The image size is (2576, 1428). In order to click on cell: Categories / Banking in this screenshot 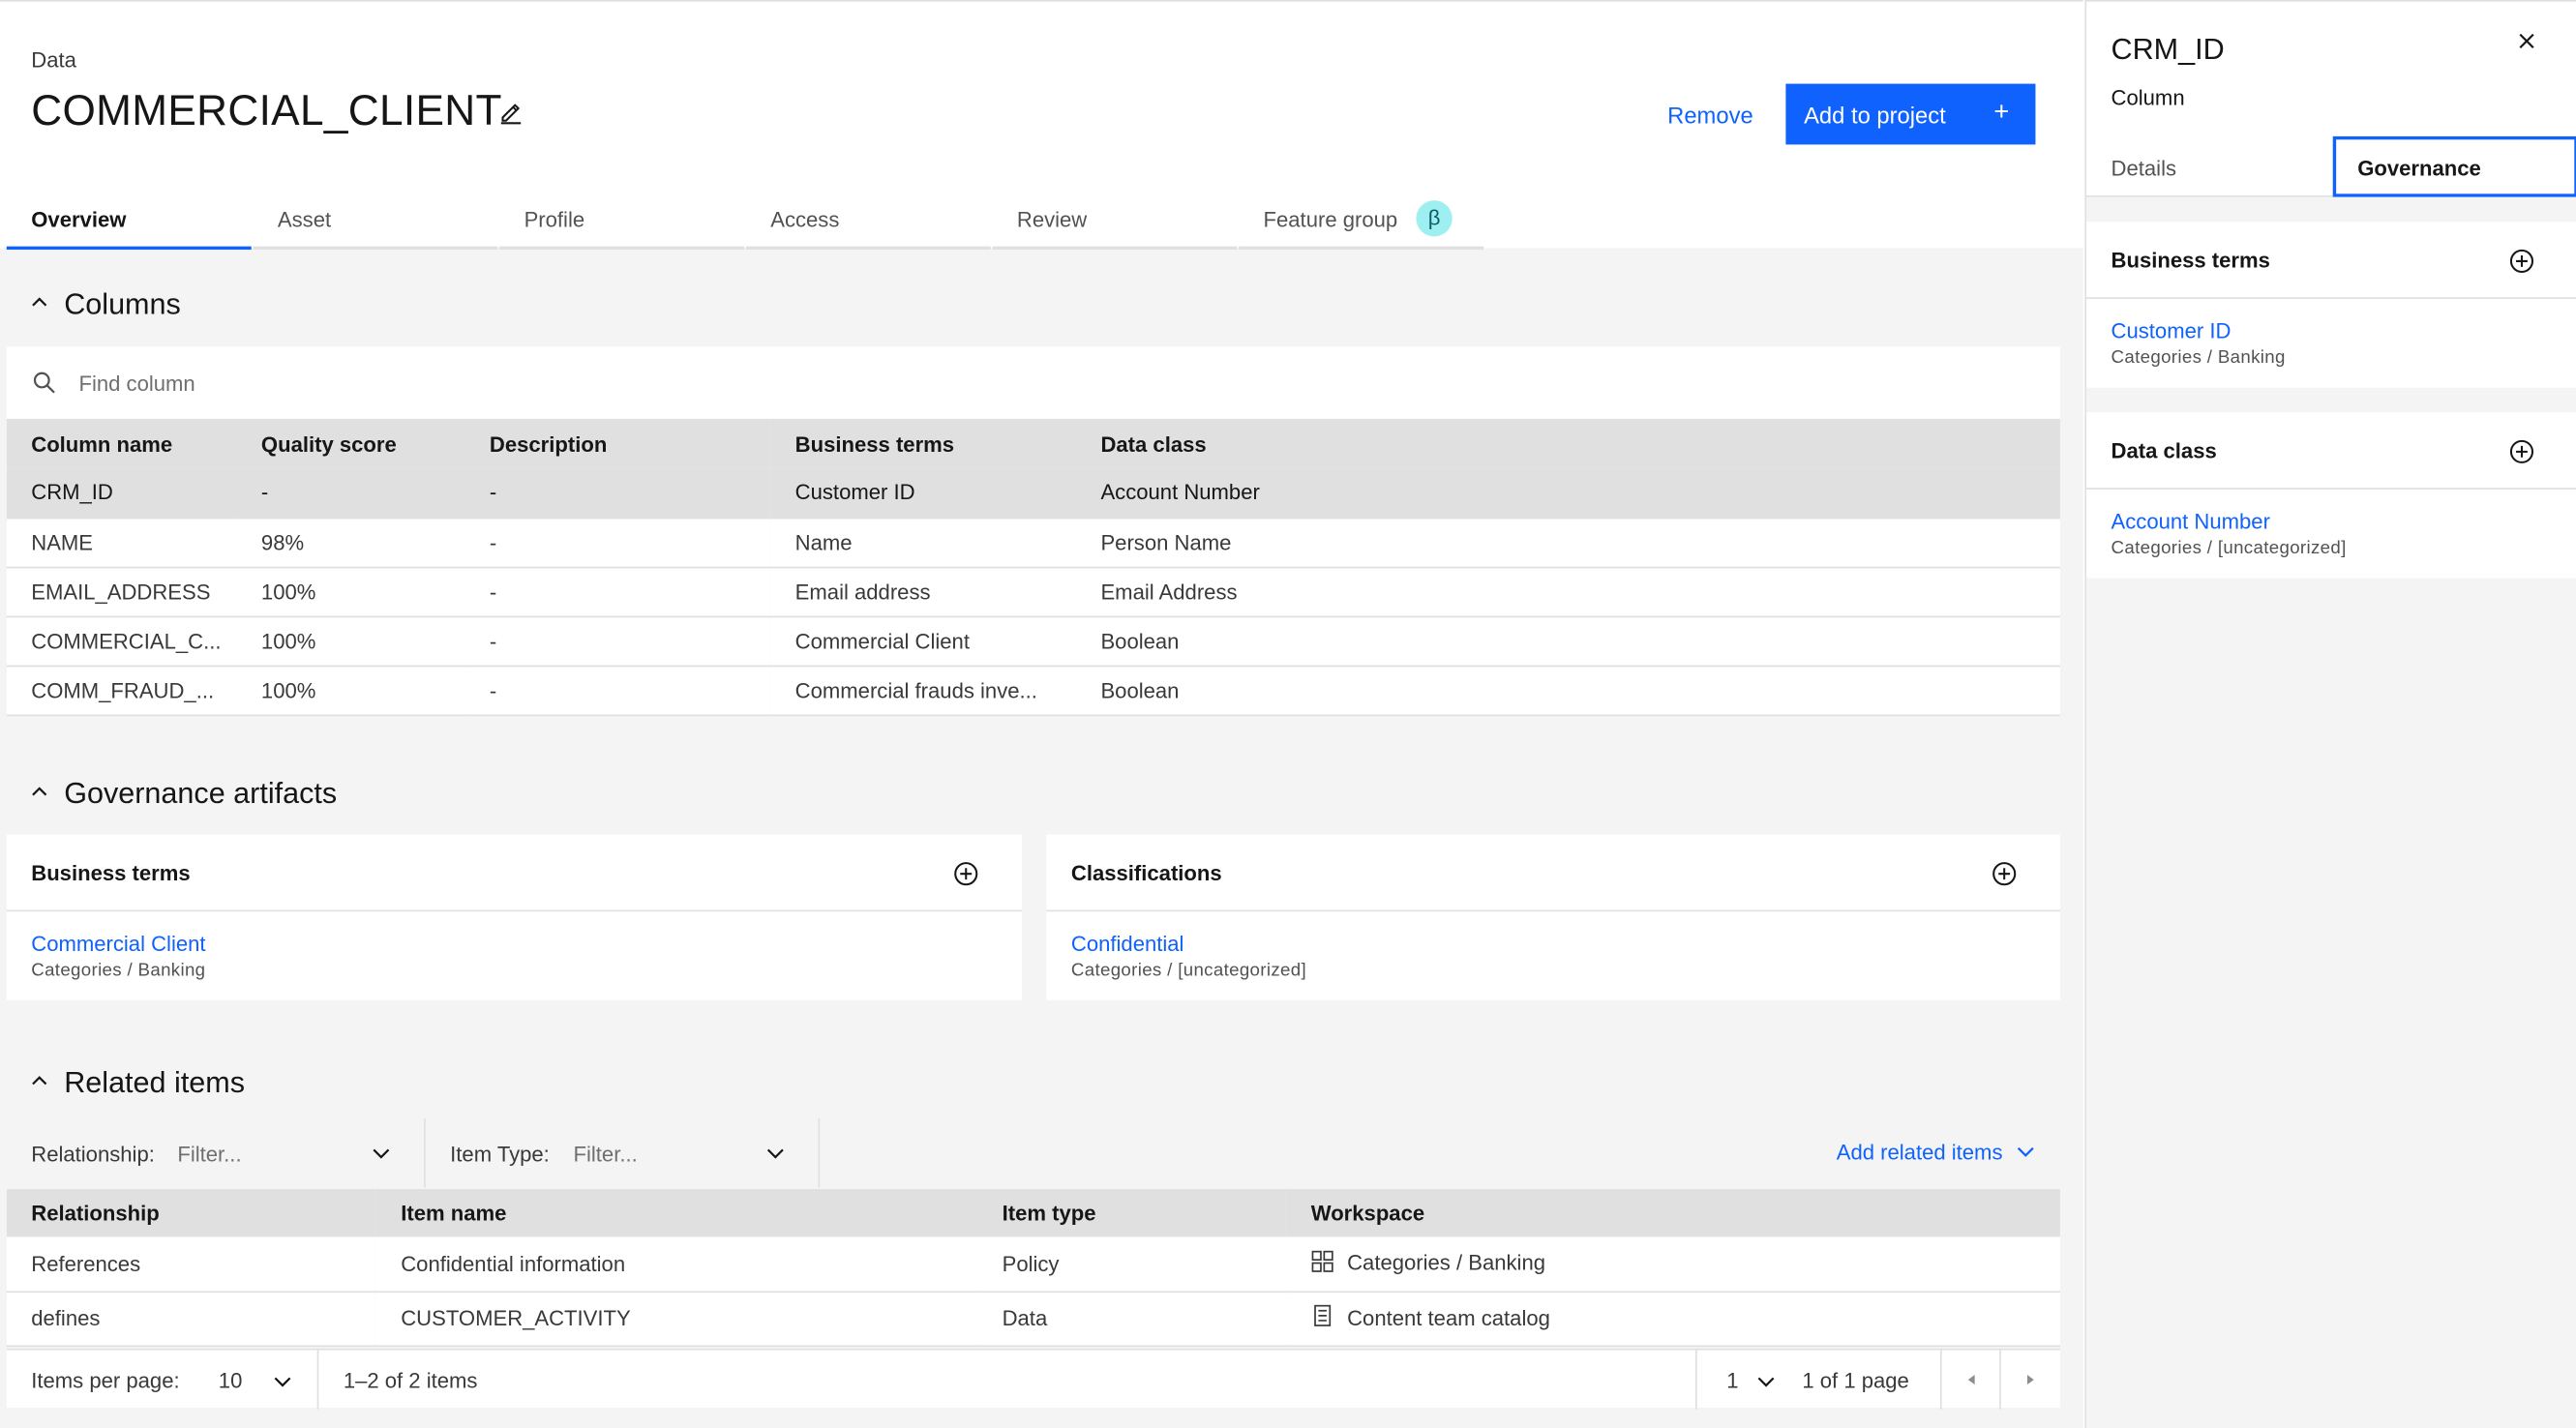, I will do `click(1673, 1265)`.